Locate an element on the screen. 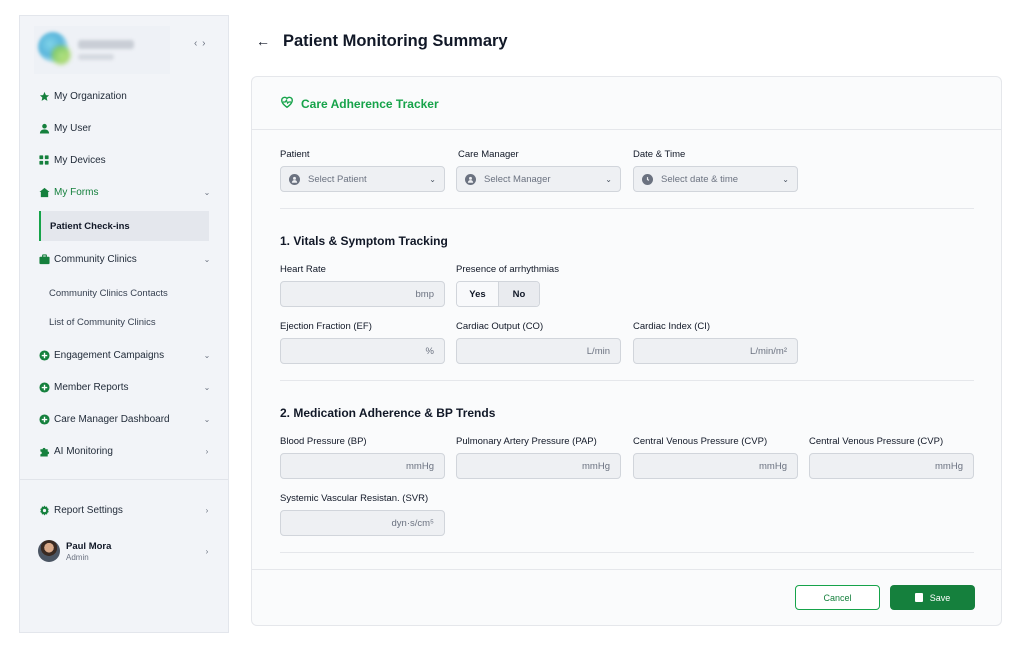 This screenshot has height=658, width=1024. svr-input: dyn·s/cm⁵ is located at coordinates (362, 523).